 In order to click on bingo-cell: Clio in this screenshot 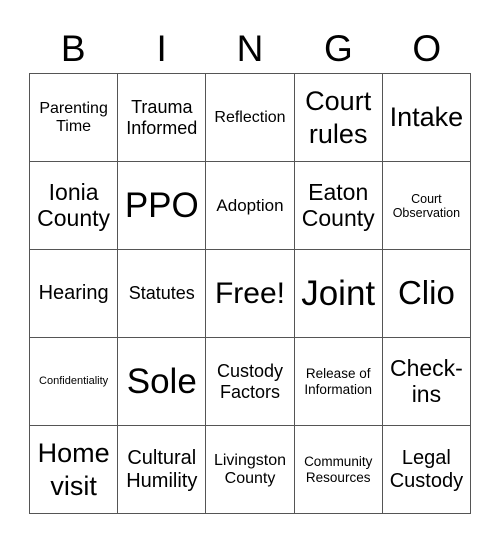, I will do `click(426, 294)`.